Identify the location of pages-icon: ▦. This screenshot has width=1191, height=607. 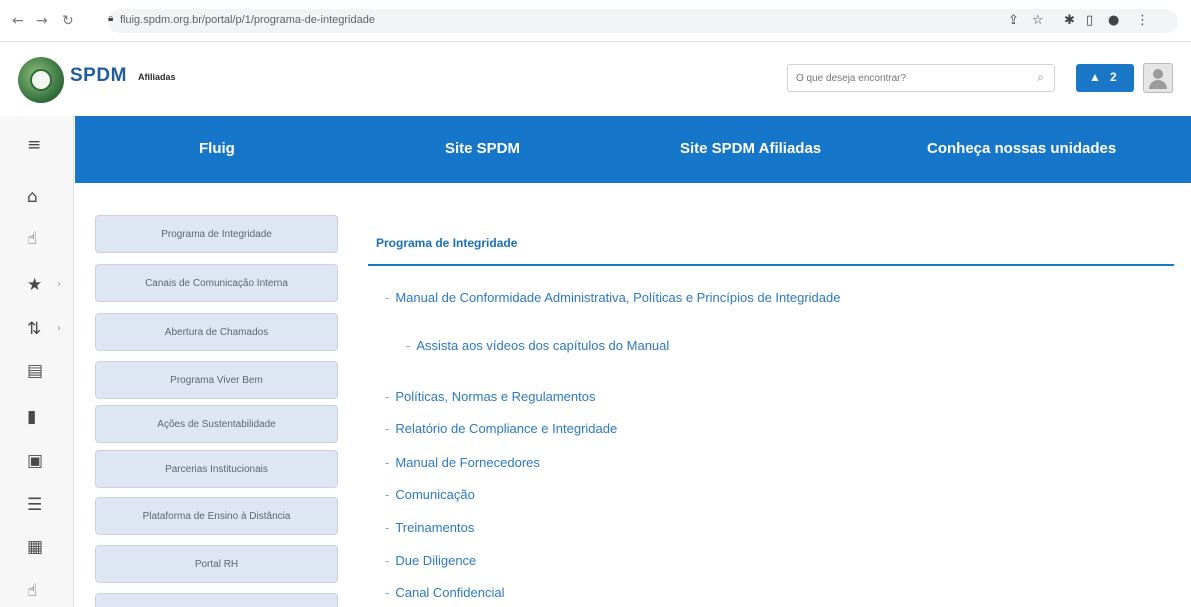
(35, 547).